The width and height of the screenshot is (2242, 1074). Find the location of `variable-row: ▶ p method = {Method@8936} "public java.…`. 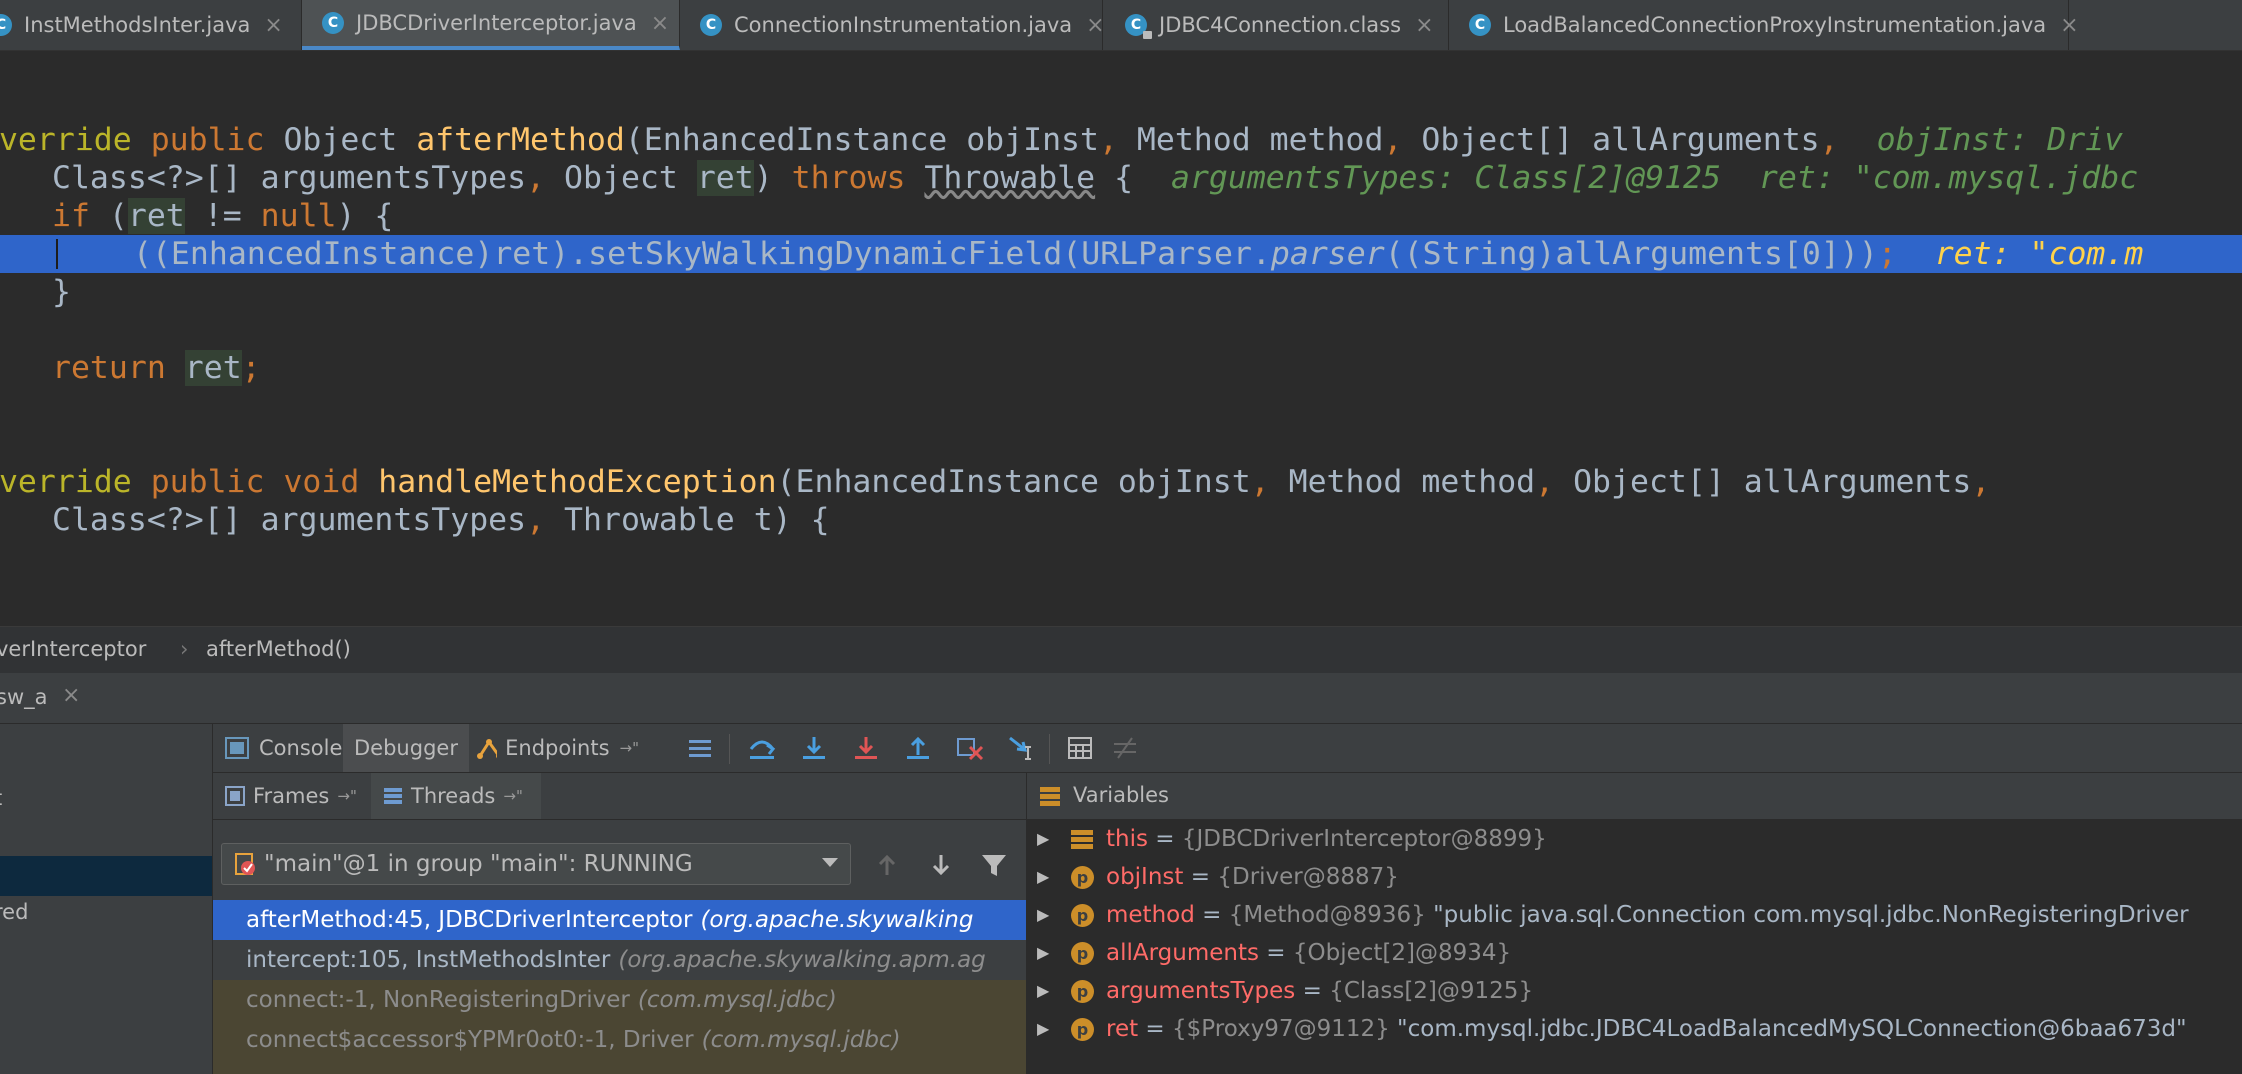

variable-row: ▶ p method = {Method@8936} "public java.… is located at coordinates (1634, 915).